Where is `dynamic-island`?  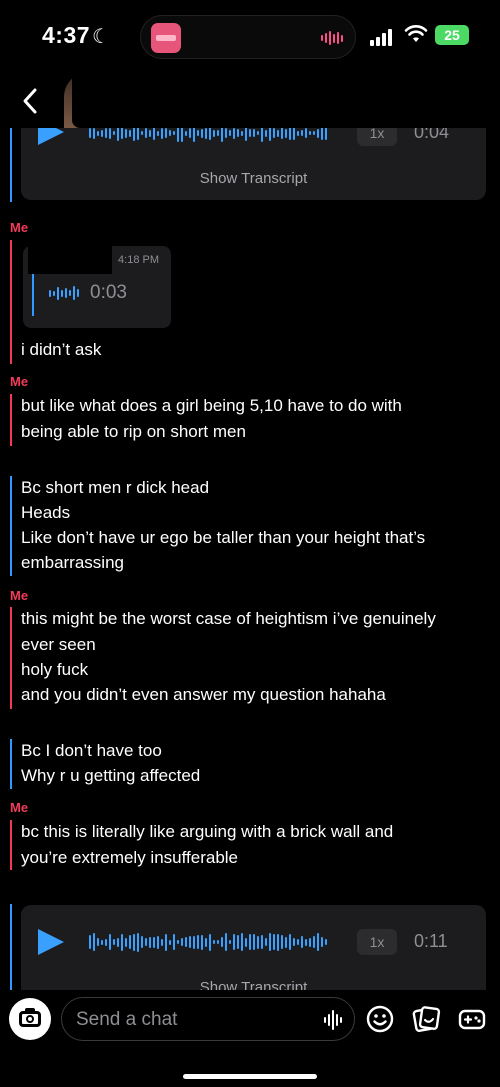
dynamic-island is located at coordinates (248, 37).